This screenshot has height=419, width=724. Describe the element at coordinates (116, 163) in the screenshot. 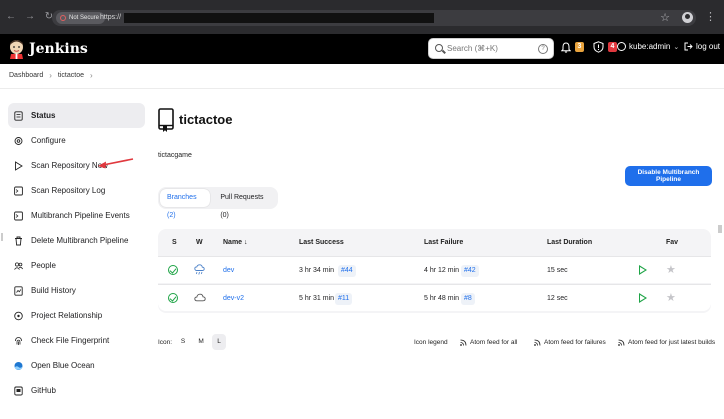

I see `annotation-arrow-icon` at that location.